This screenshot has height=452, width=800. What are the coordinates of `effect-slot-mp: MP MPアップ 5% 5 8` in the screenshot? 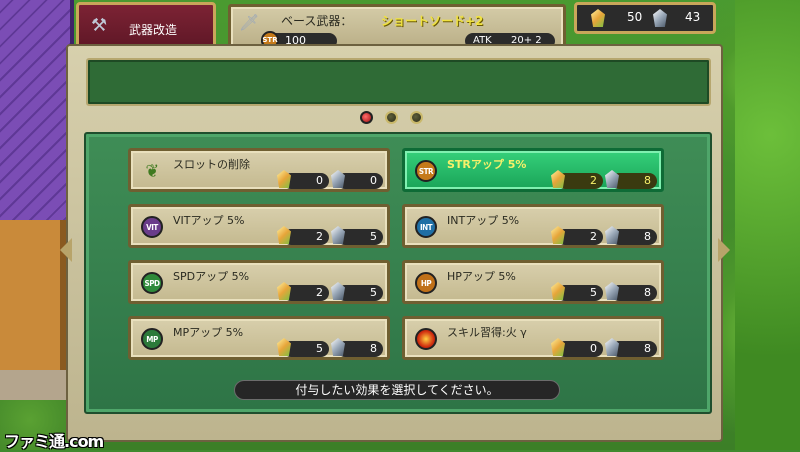 It's located at (259, 338).